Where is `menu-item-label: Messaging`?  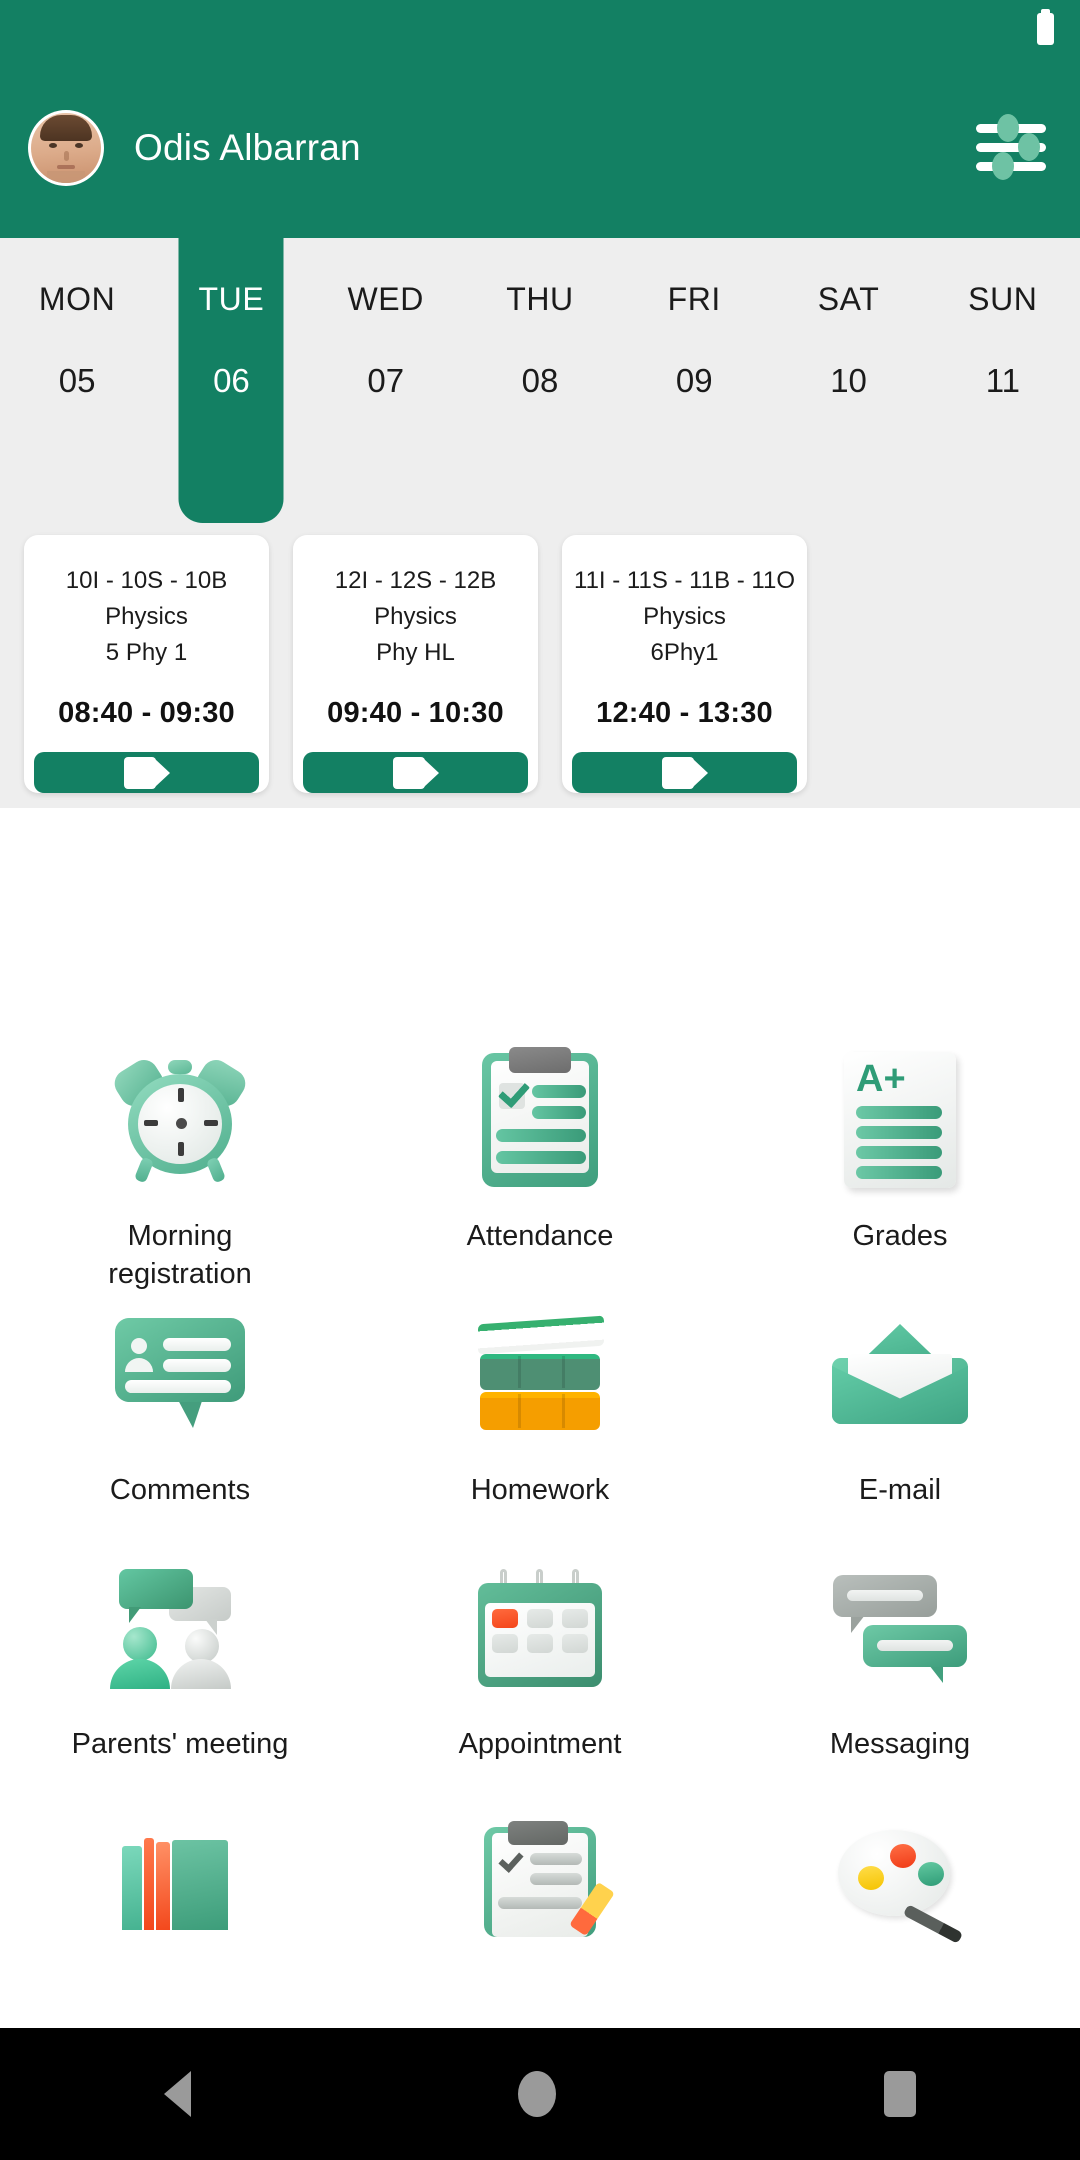 menu-item-label: Messaging is located at coordinates (900, 1744).